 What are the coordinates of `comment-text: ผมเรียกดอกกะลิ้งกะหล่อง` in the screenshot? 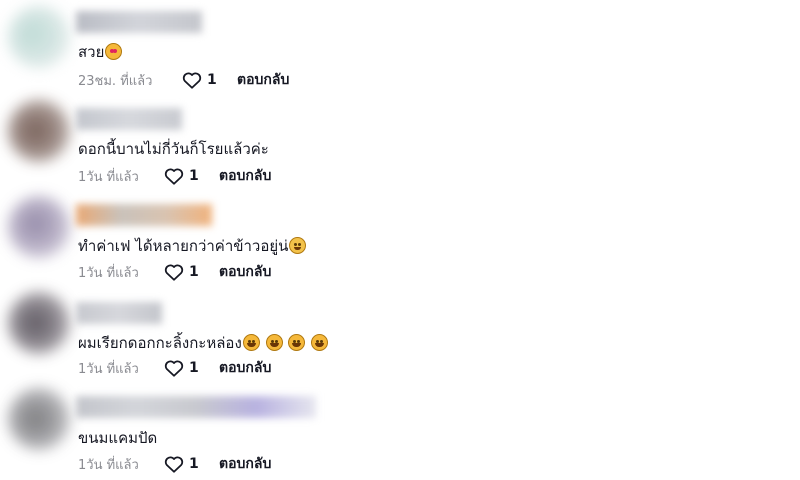 It's located at (203, 343).